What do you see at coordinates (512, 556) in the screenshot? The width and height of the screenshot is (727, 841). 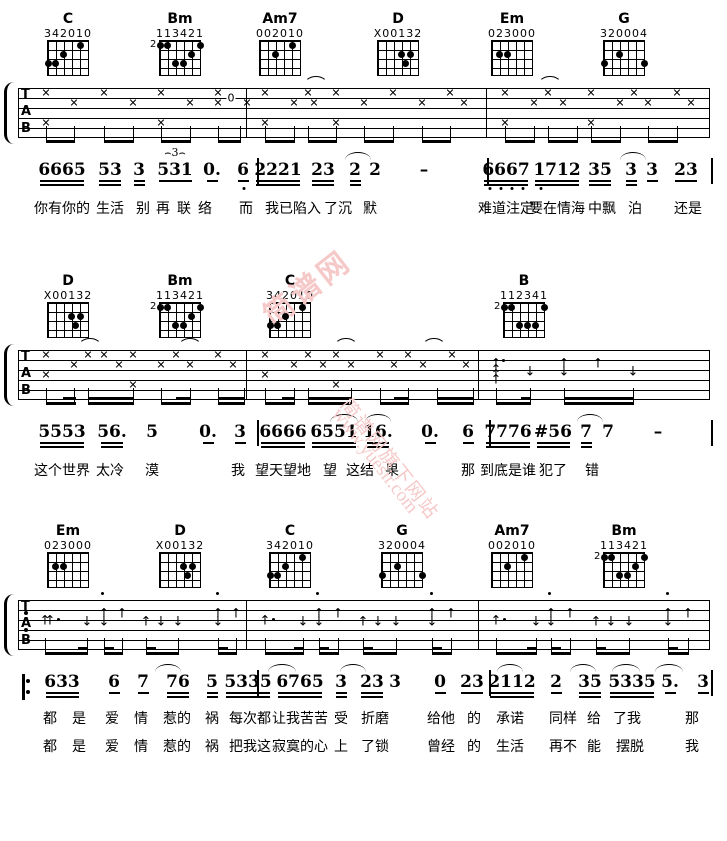 I see `chord-diagram-am7: Am7 002010` at bounding box center [512, 556].